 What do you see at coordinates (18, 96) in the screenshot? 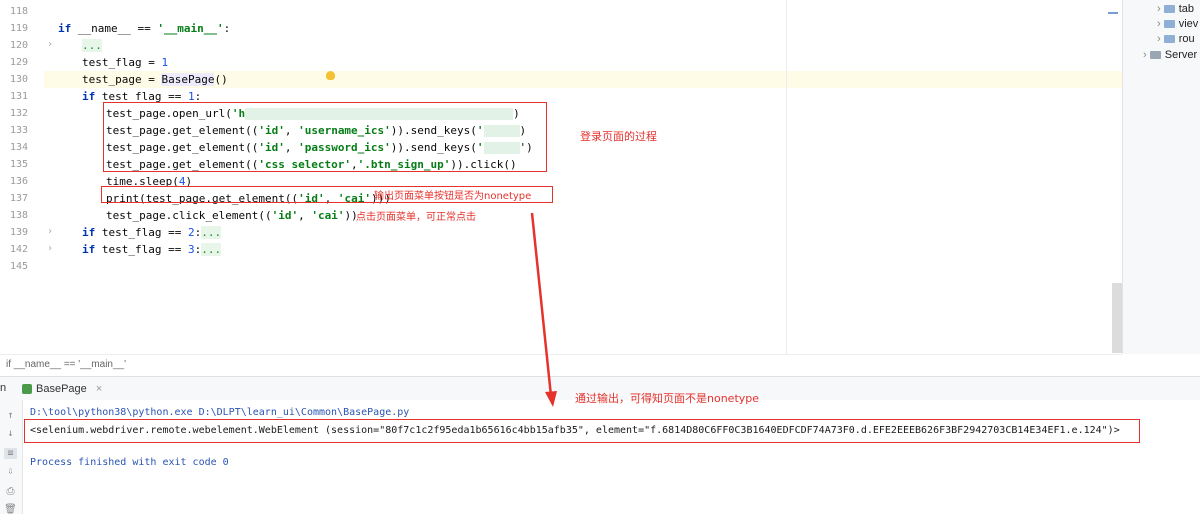
I see `line-number: 131` at bounding box center [18, 96].